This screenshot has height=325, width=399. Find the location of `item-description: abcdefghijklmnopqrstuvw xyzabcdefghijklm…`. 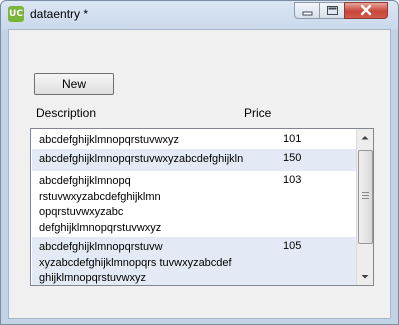

item-description: abcdefghijklmnopqrstuvw xyzabcdefghijklm… is located at coordinates (135, 262).